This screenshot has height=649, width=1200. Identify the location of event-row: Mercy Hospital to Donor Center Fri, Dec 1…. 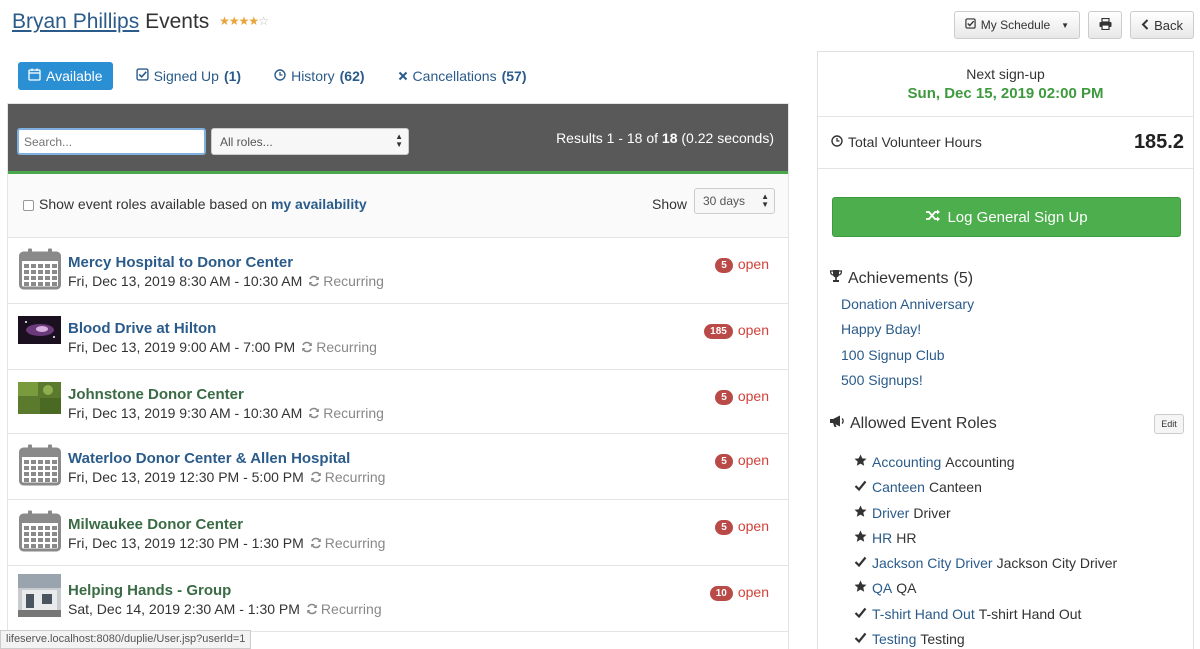
(398, 271).